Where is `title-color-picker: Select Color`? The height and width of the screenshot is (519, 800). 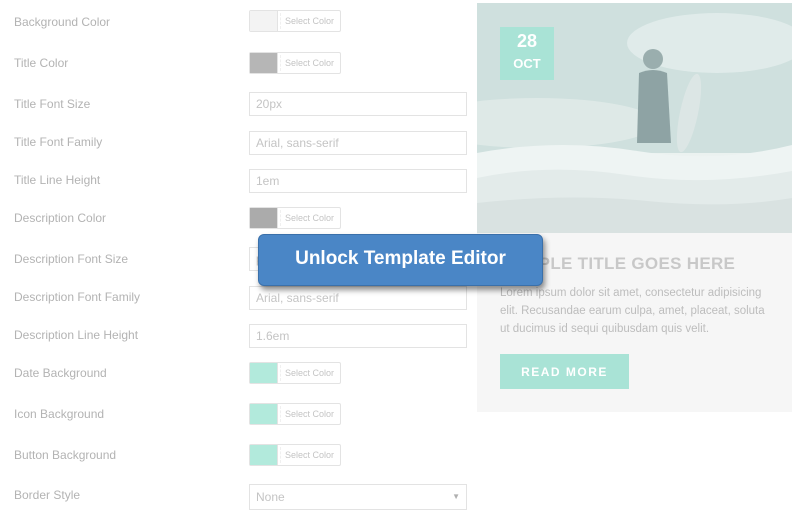
title-color-picker: Select Color is located at coordinates (295, 63).